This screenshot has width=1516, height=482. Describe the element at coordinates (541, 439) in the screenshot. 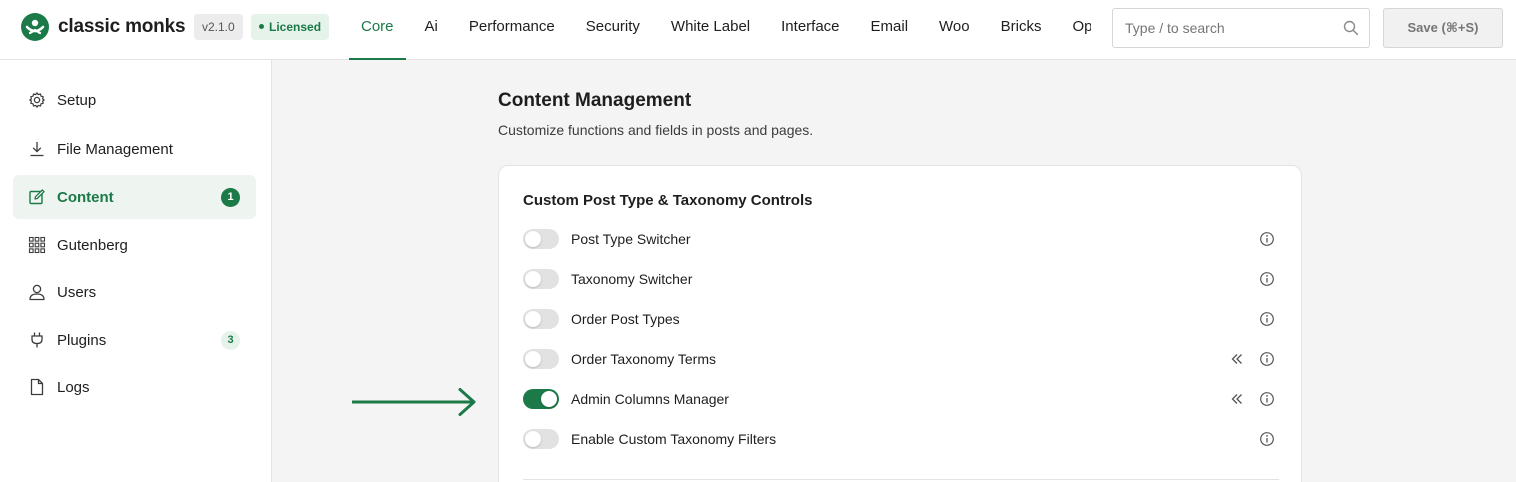

I see `custom-taxonomy-filters-toggle` at that location.